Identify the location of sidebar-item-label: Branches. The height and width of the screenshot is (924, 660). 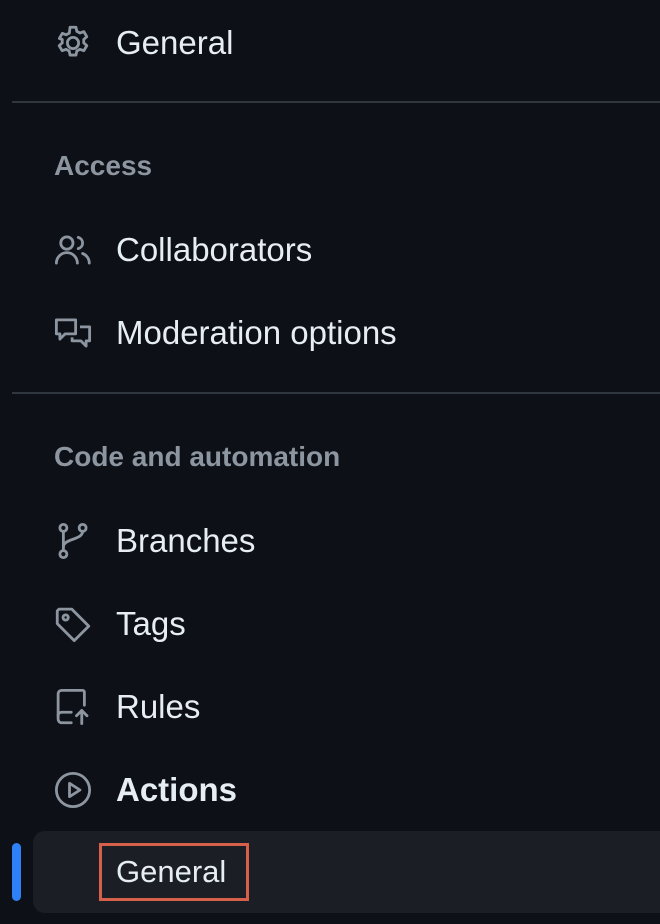
(186, 540).